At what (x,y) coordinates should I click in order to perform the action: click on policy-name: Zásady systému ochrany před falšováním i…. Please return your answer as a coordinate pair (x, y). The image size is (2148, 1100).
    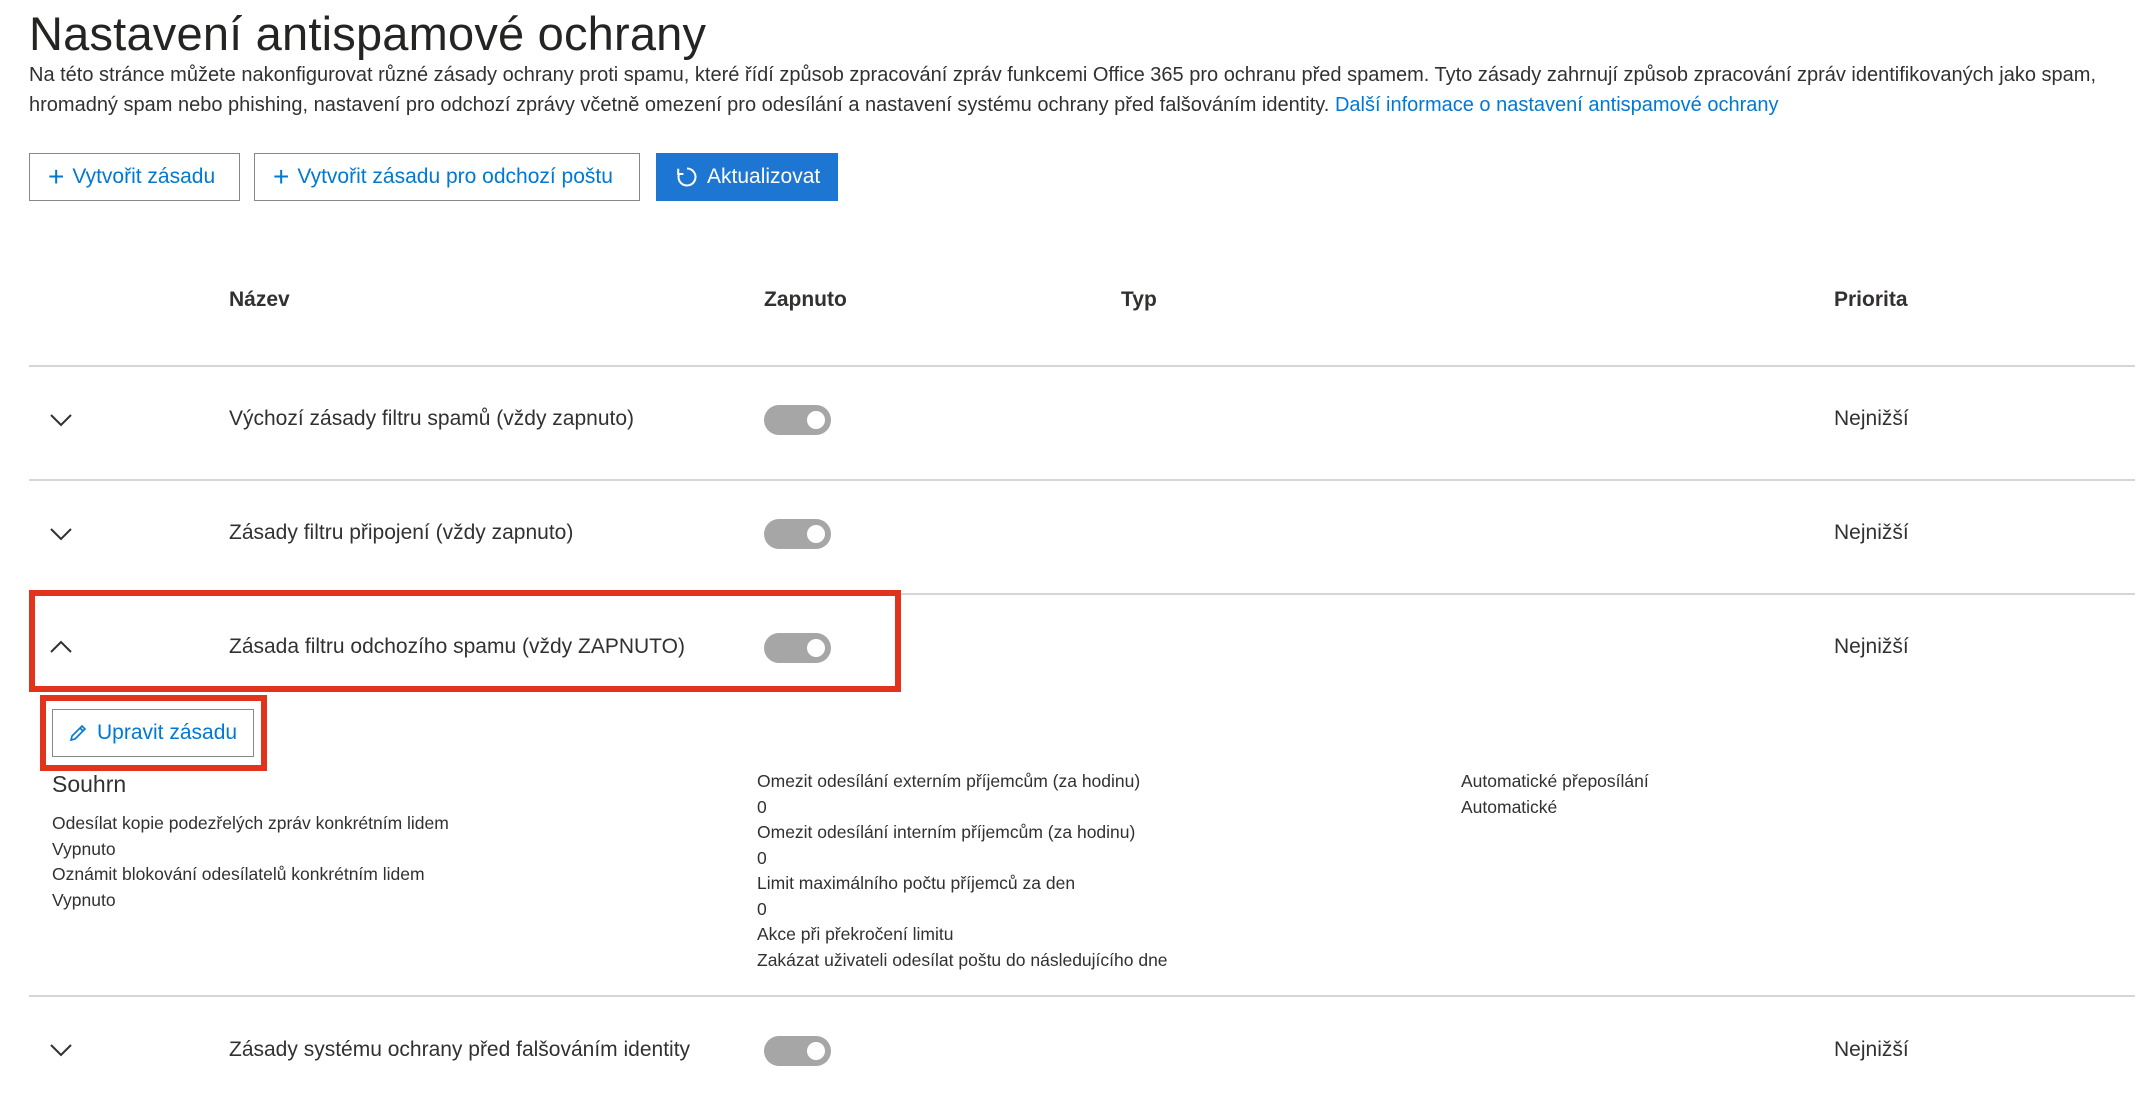
    Looking at the image, I should click on (460, 1049).